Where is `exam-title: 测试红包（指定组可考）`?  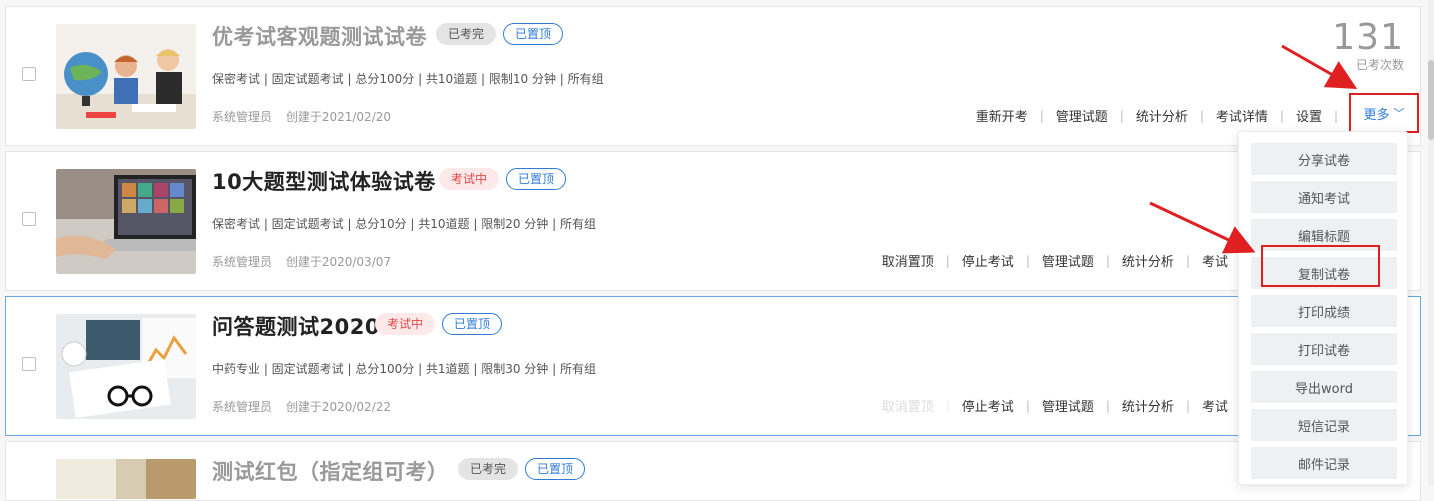 exam-title: 测试红包（指定组可考） is located at coordinates (330, 471).